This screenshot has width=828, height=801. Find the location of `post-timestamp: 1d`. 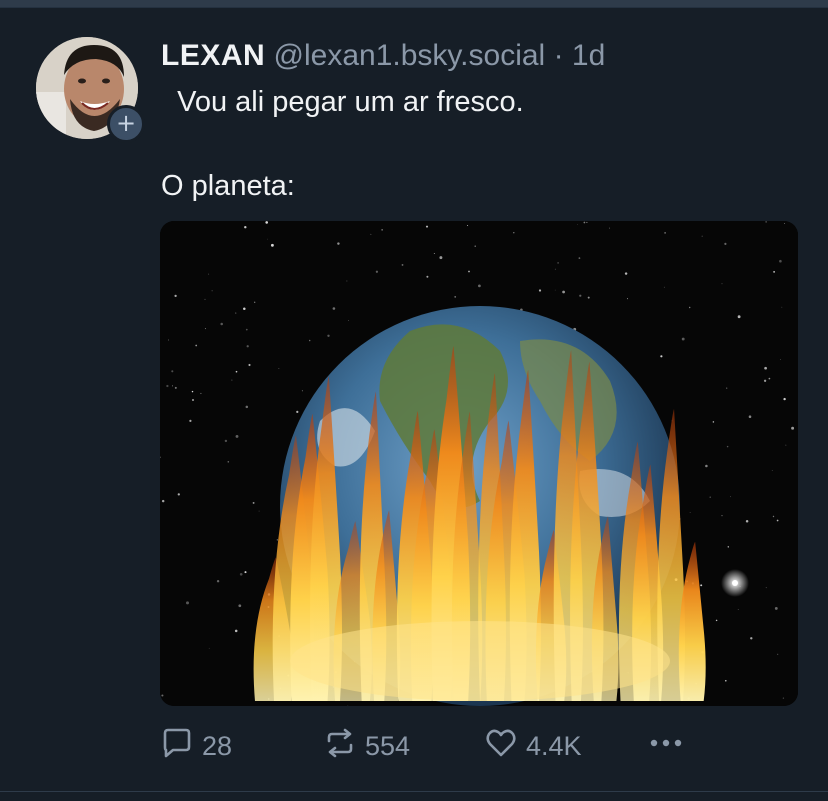

post-timestamp: 1d is located at coordinates (588, 55).